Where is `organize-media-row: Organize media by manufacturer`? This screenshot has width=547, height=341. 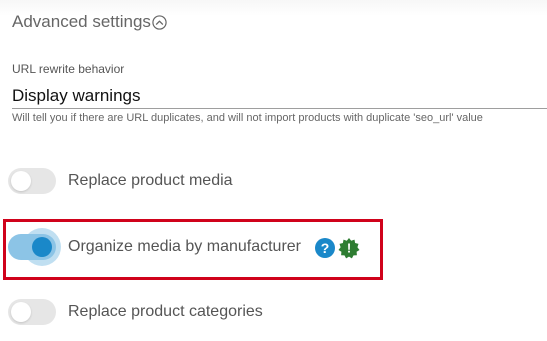
organize-media-row: Organize media by manufacturer is located at coordinates (154, 247).